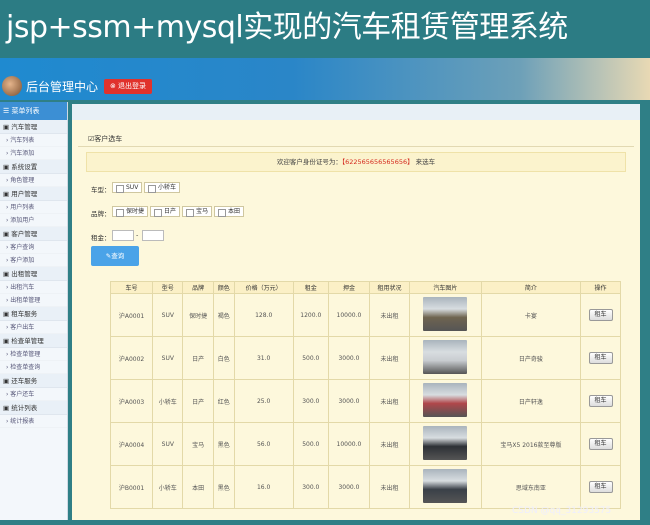  What do you see at coordinates (33, 314) in the screenshot?
I see `sidebar-group: ▣ 租车服务` at bounding box center [33, 314].